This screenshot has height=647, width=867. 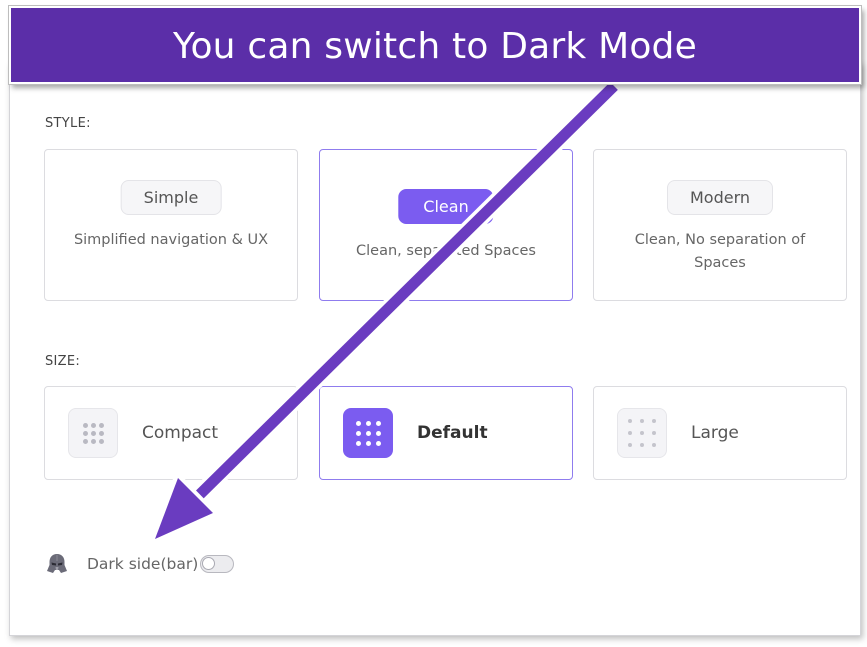 I want to click on style-option-modern-pill: Modern, so click(x=720, y=197).